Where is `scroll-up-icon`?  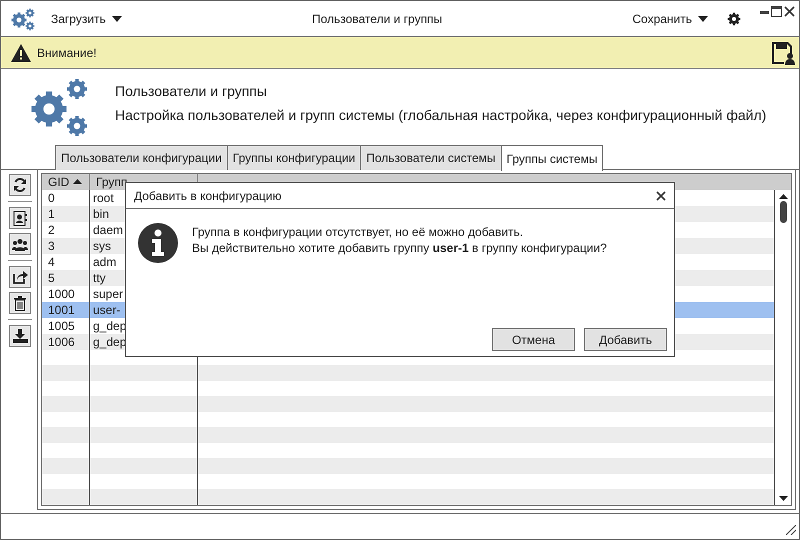
scroll-up-icon is located at coordinates (783, 196).